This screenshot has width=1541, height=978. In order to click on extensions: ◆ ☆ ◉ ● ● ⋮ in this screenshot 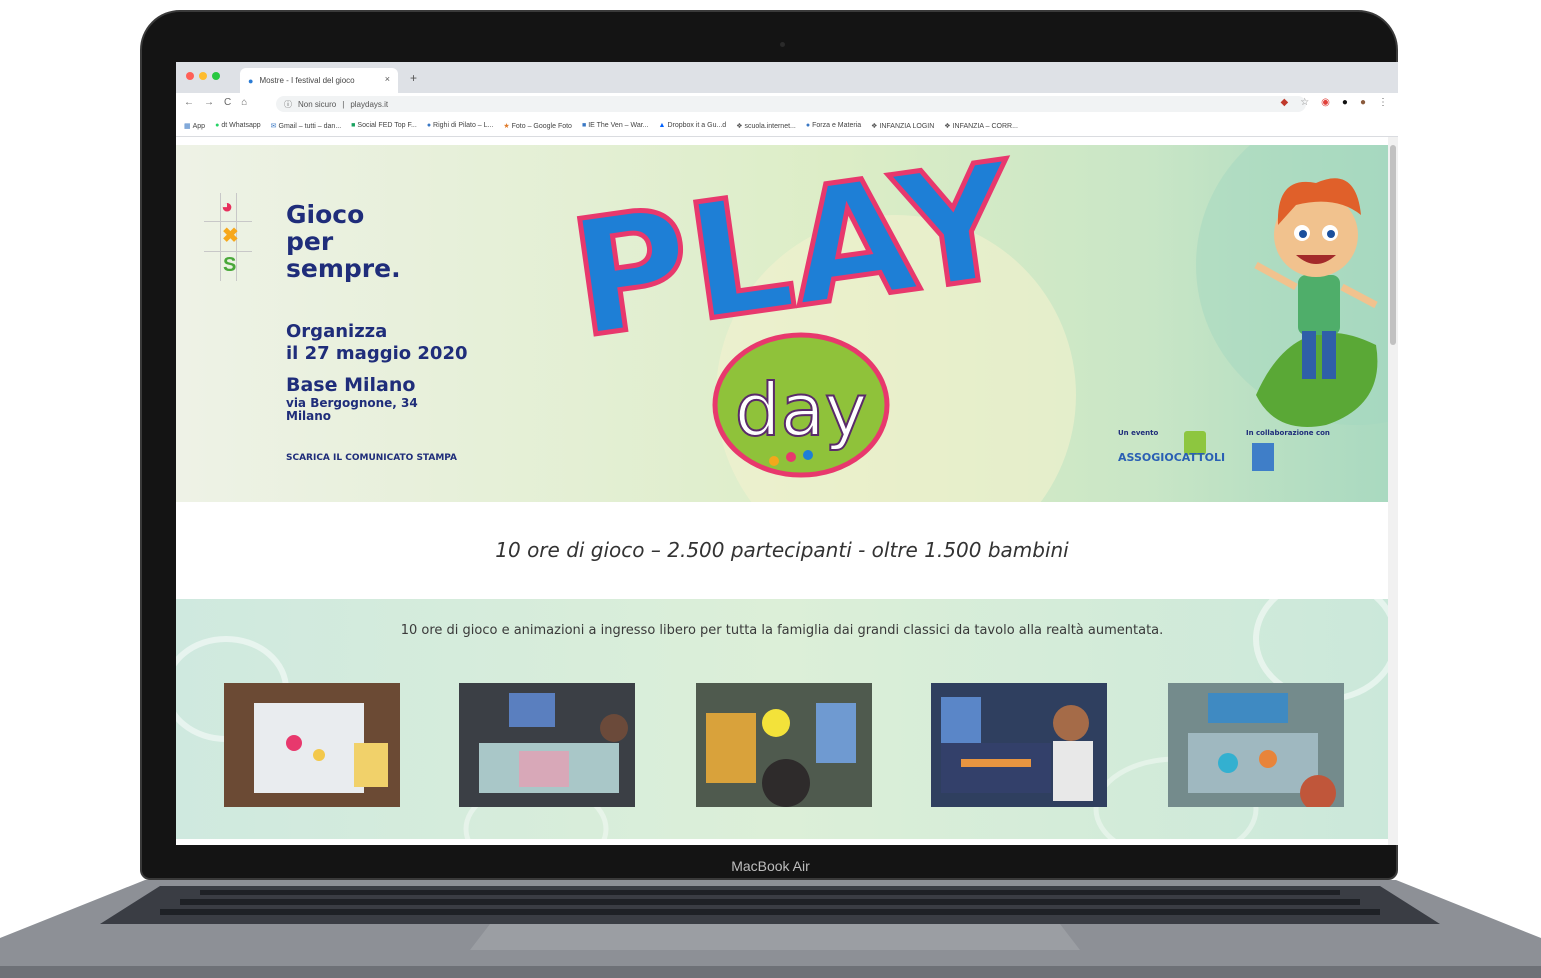, I will do `click(1335, 102)`.